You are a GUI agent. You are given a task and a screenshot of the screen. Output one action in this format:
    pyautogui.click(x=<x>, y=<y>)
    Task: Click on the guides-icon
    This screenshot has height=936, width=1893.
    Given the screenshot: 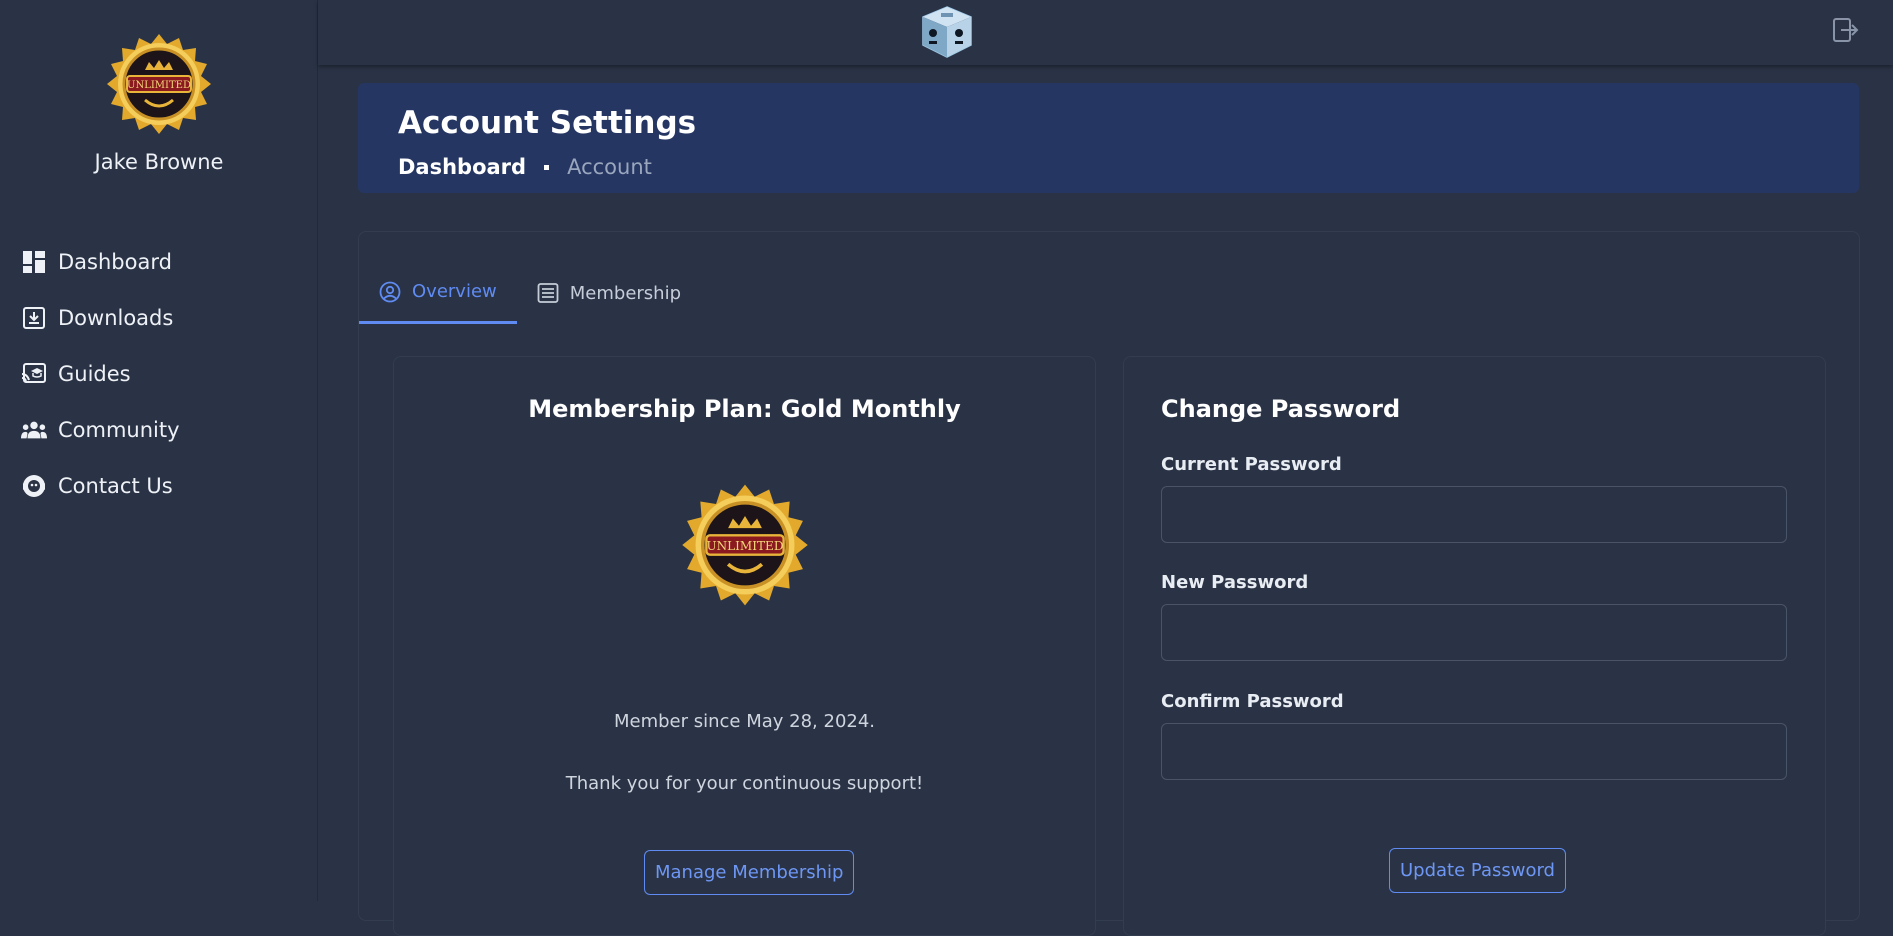 What is the action you would take?
    pyautogui.click(x=34, y=374)
    